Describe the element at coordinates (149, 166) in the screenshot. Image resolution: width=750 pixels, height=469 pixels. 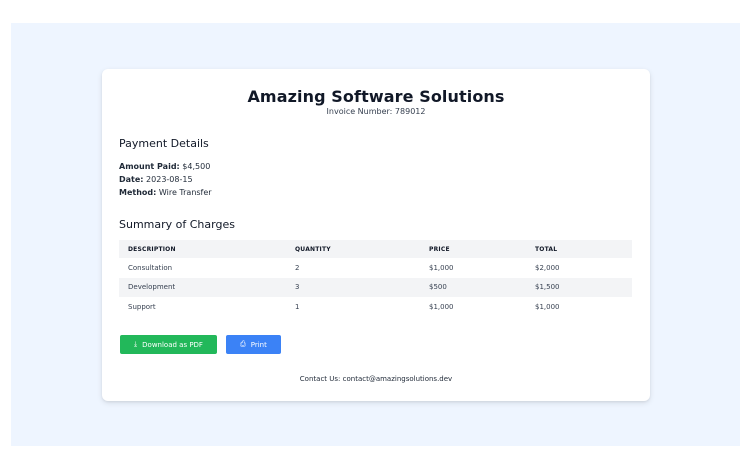
I see `amount-paid-label: Amount Paid:` at that location.